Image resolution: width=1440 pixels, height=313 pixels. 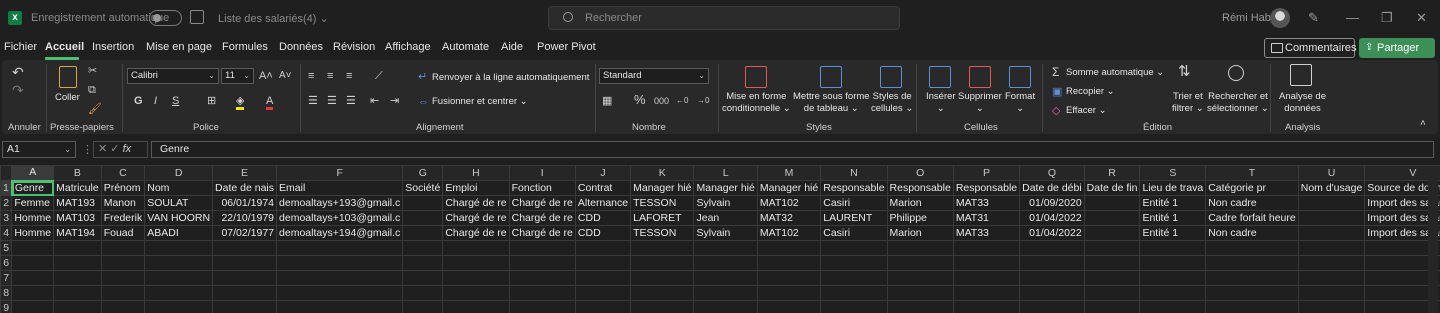 What do you see at coordinates (1112, 188) in the screenshot?
I see `cell: Date de fin` at bounding box center [1112, 188].